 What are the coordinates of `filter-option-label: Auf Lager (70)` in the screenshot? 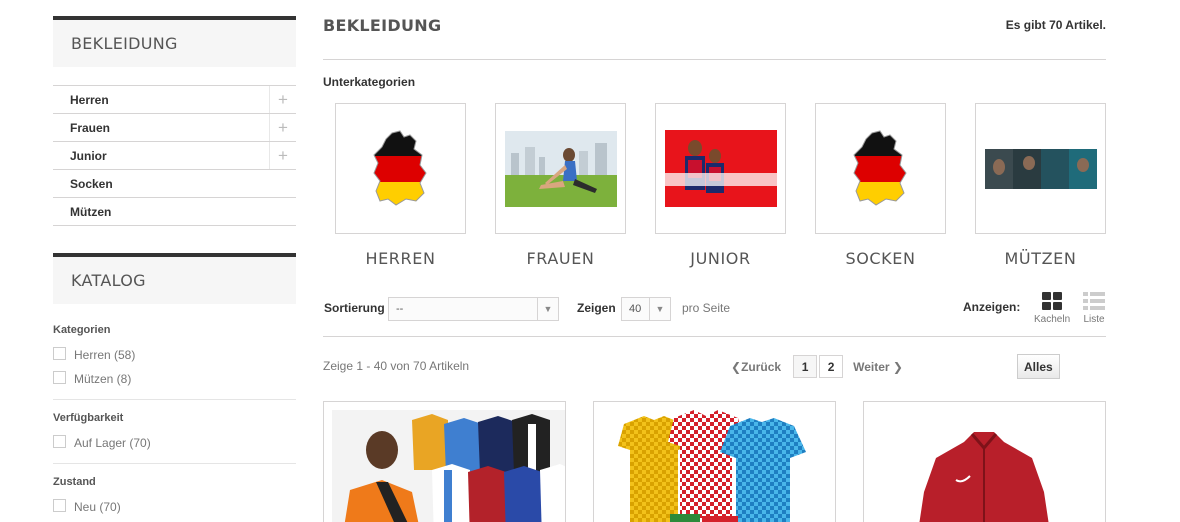 It's located at (112, 443).